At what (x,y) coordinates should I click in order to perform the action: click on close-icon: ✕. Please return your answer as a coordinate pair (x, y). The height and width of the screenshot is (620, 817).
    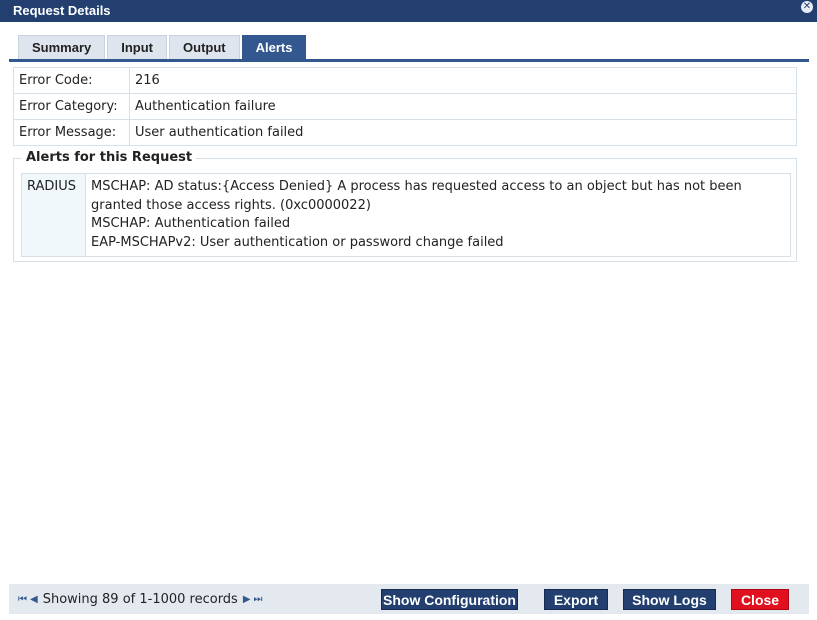
    Looking at the image, I should click on (807, 7).